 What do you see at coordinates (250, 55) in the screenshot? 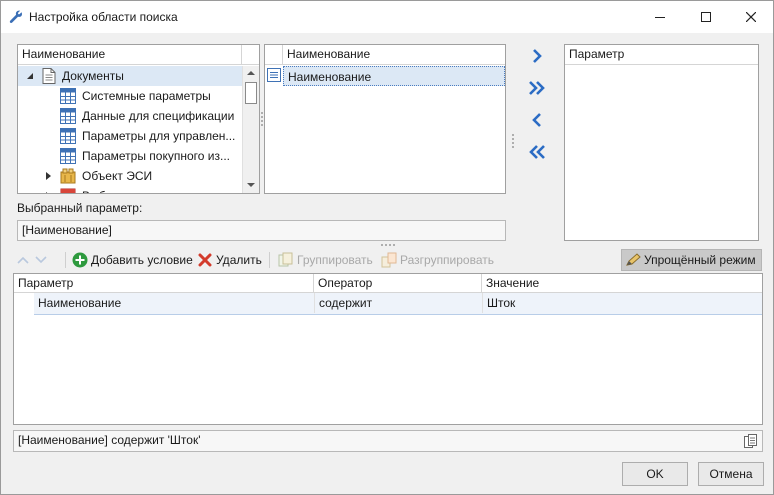
I see `tree-header-corner` at bounding box center [250, 55].